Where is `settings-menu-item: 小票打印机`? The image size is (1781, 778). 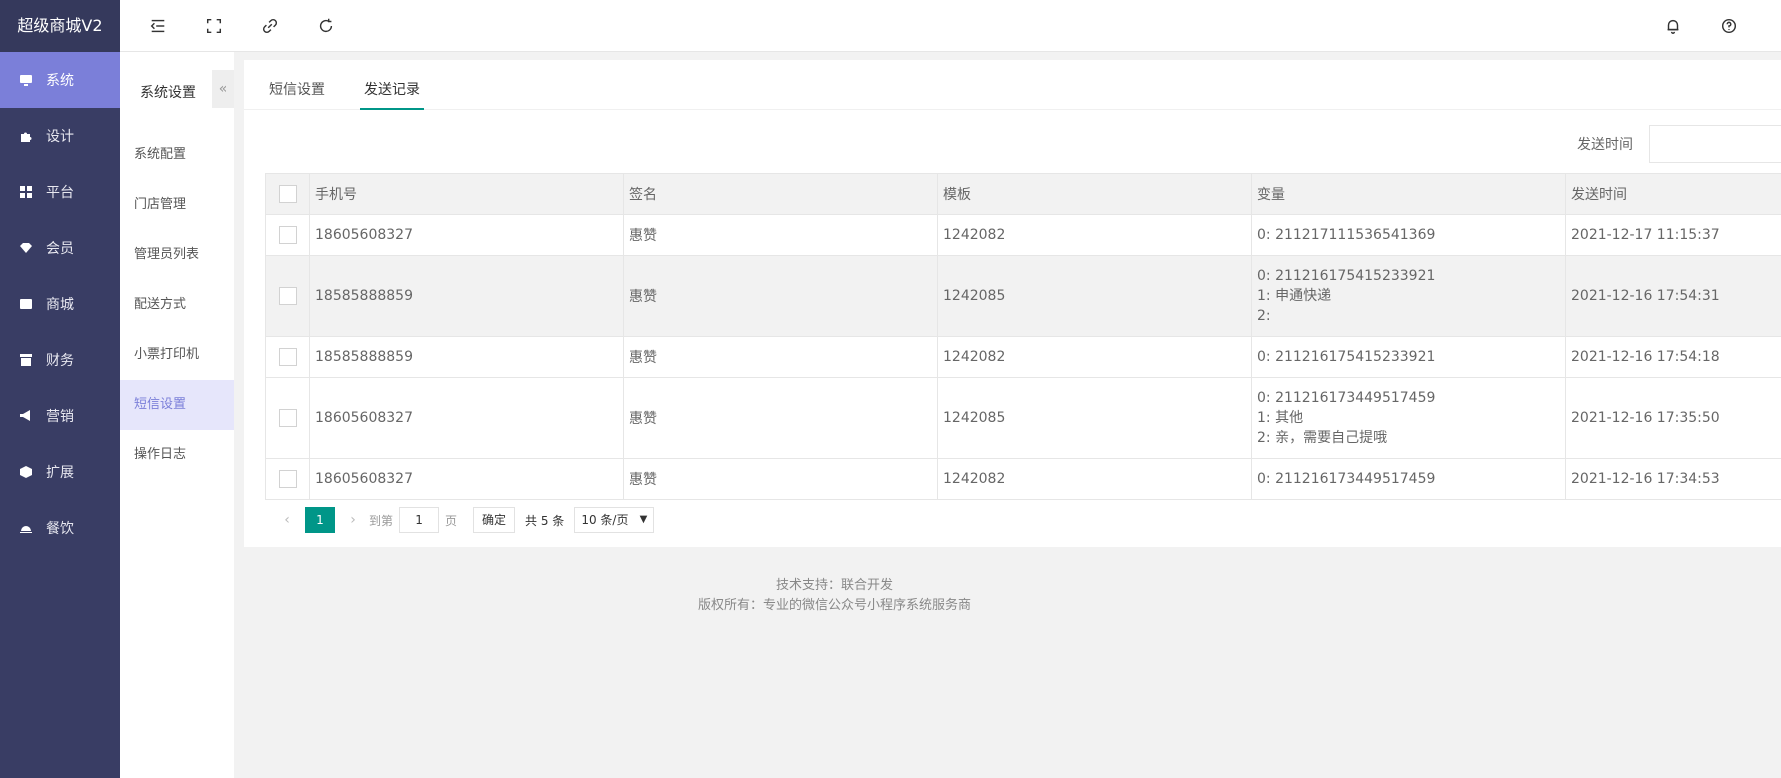 settings-menu-item: 小票打印机 is located at coordinates (177, 355).